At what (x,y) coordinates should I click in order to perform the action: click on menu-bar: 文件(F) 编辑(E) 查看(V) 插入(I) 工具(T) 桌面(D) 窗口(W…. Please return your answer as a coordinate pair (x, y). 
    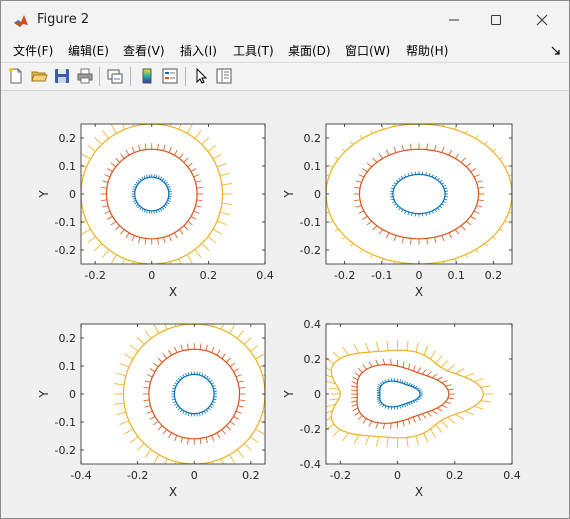
    Looking at the image, I should click on (285, 50).